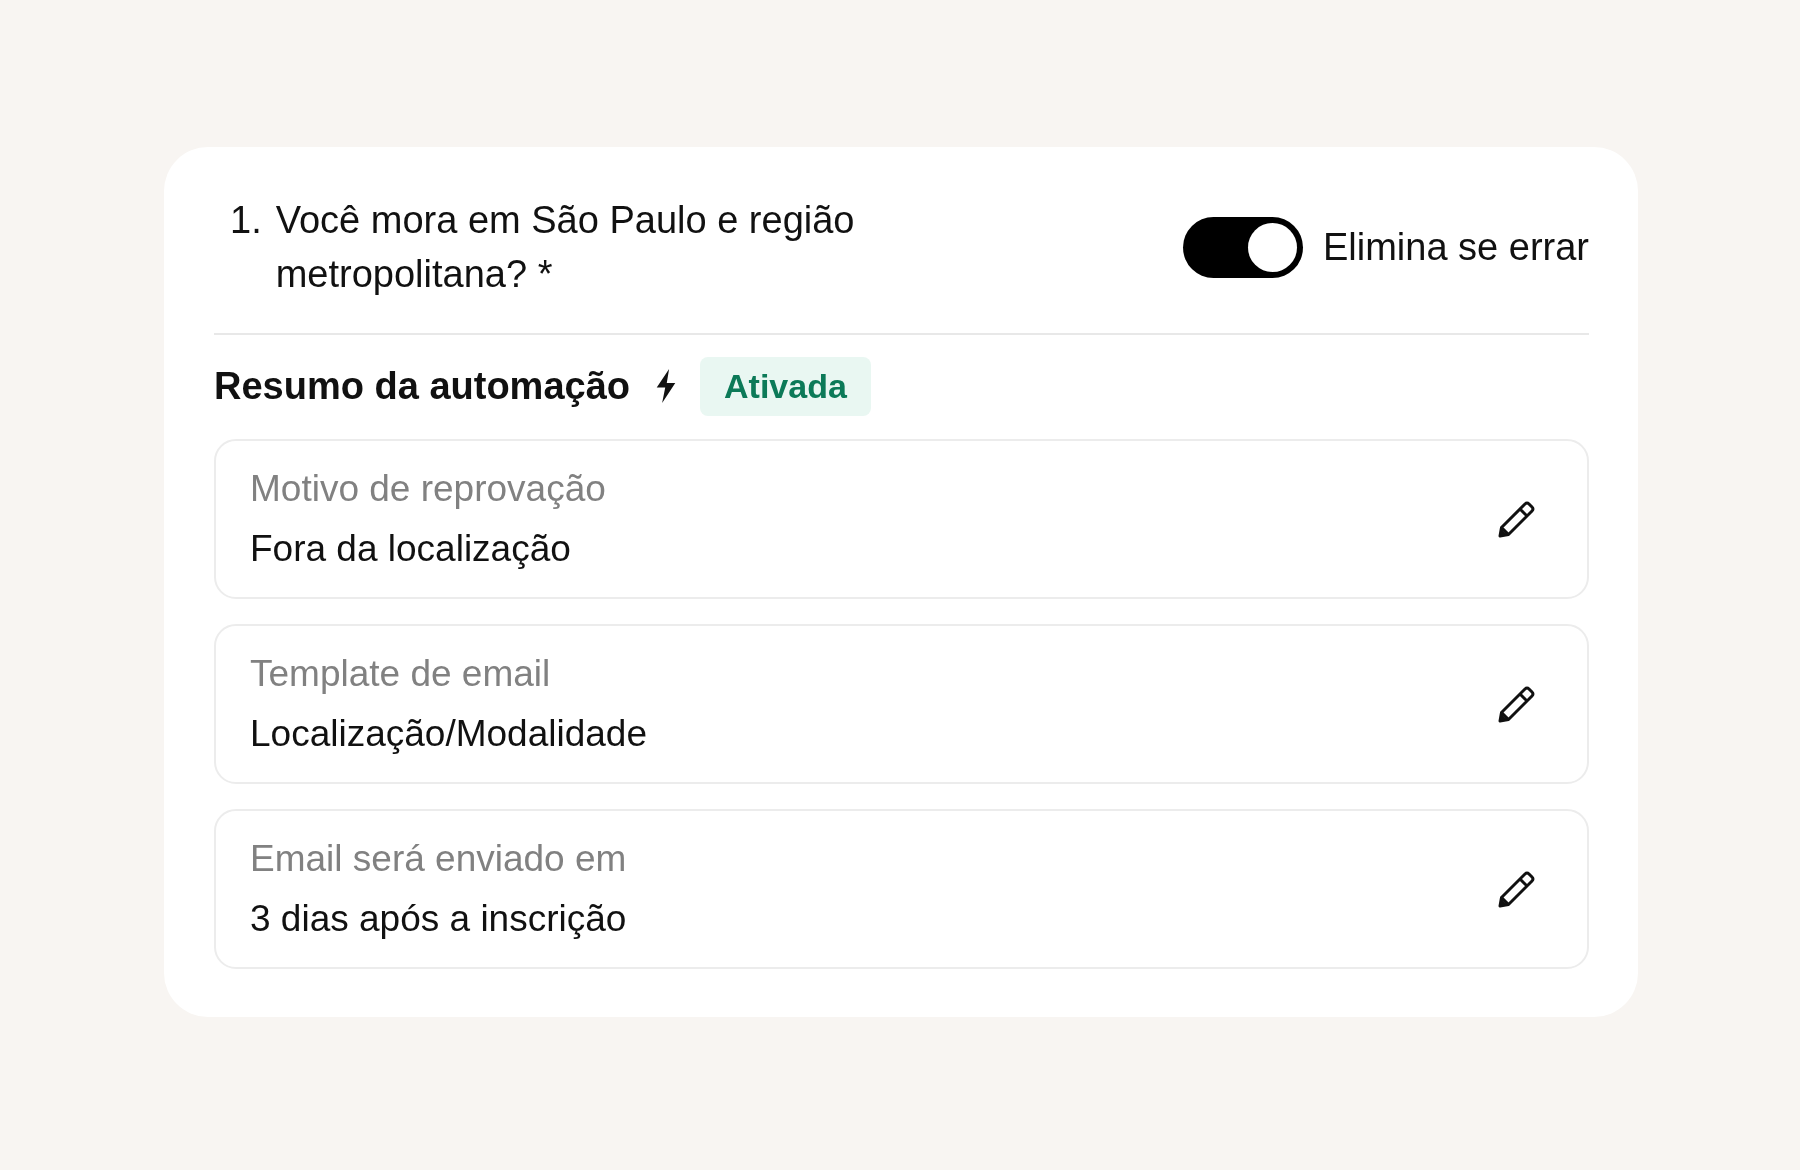 The image size is (1800, 1170). Describe the element at coordinates (1455, 247) in the screenshot. I see `toggle-label: Elimina se errar` at that location.